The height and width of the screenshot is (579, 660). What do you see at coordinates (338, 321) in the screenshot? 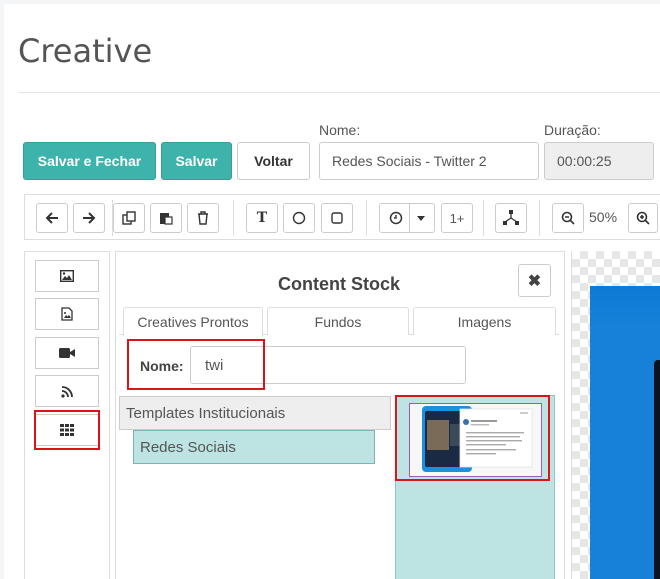
I see `tab-fundos: Fundos` at bounding box center [338, 321].